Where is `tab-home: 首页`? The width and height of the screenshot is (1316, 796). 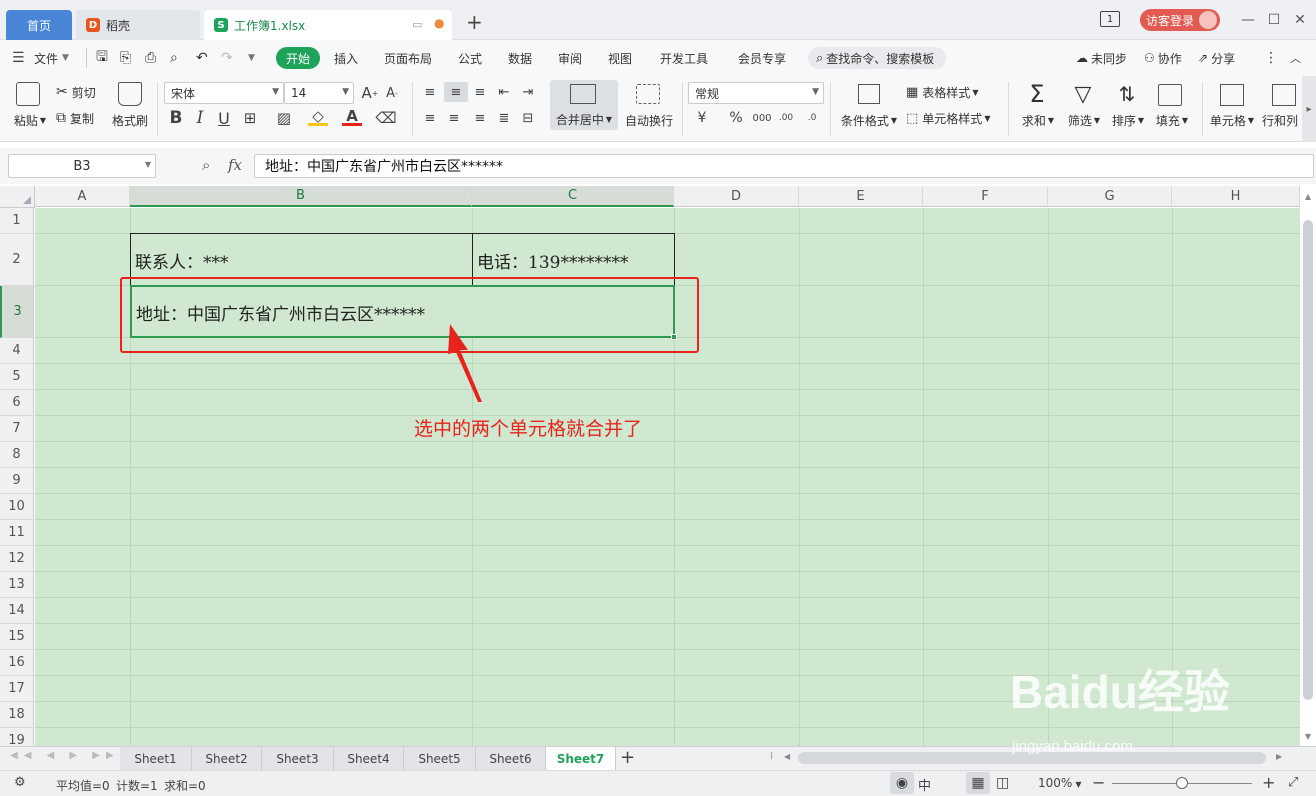 tab-home: 首页 is located at coordinates (39, 25).